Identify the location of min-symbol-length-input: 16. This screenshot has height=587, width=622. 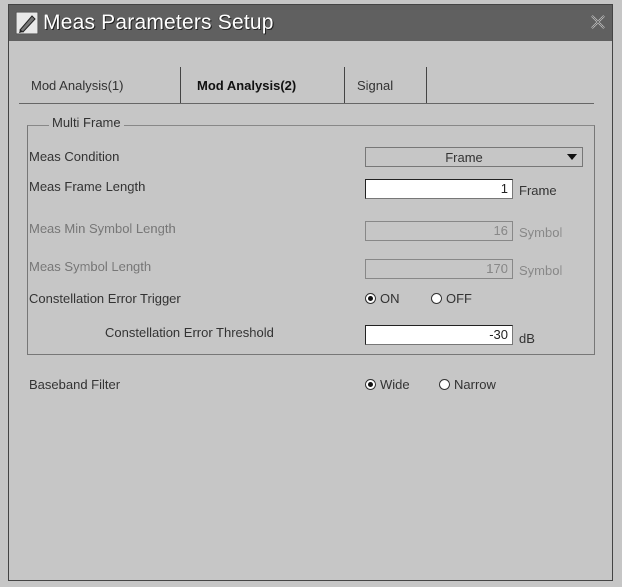
(439, 231).